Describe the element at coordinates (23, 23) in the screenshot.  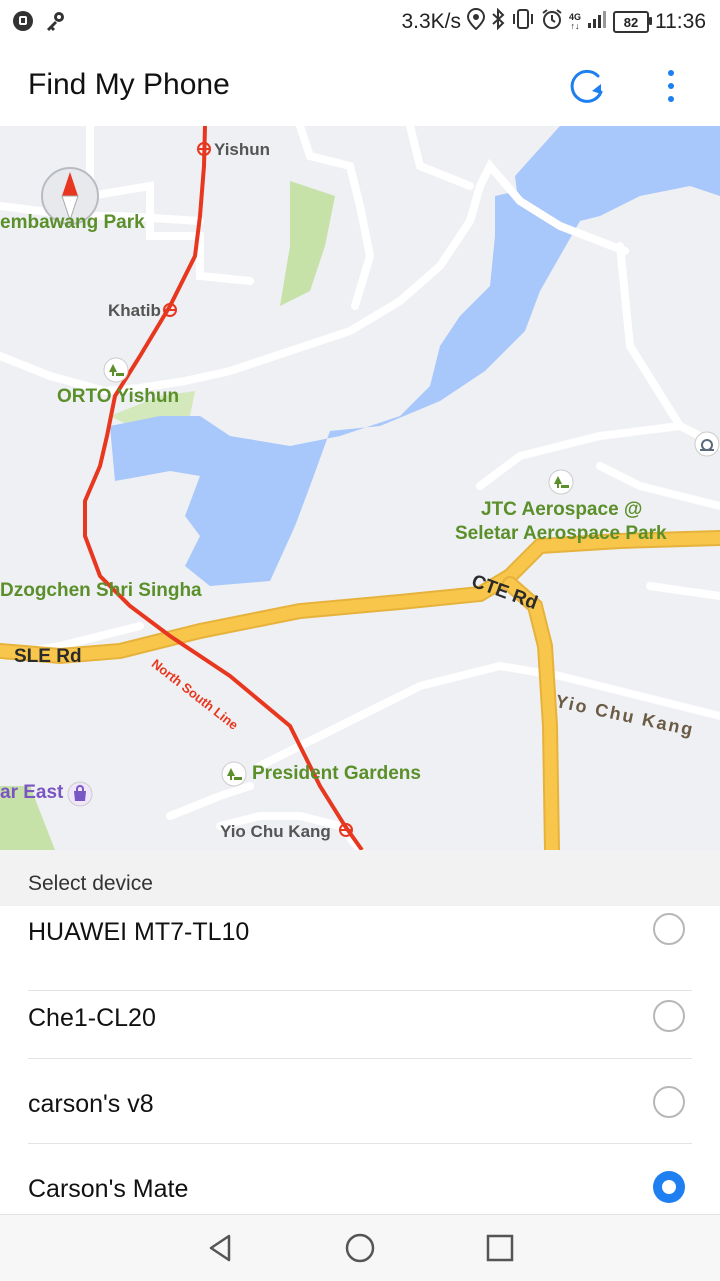
I see `app-notification-icon` at that location.